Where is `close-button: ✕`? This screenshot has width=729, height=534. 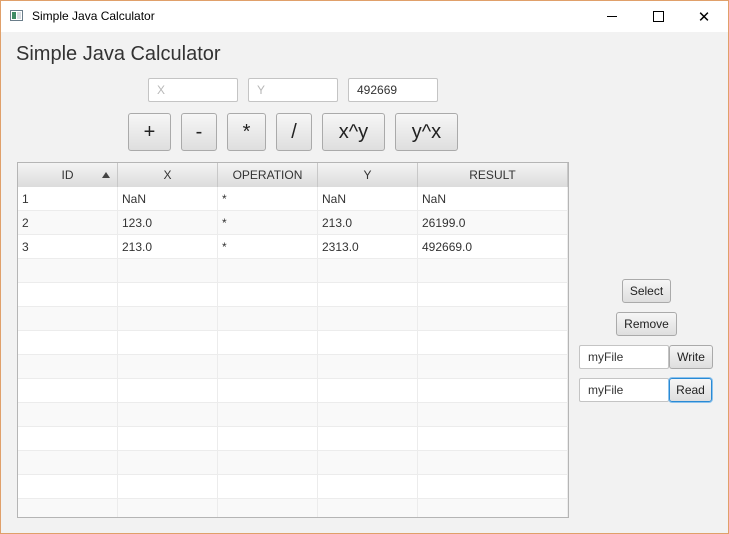 close-button: ✕ is located at coordinates (704, 16).